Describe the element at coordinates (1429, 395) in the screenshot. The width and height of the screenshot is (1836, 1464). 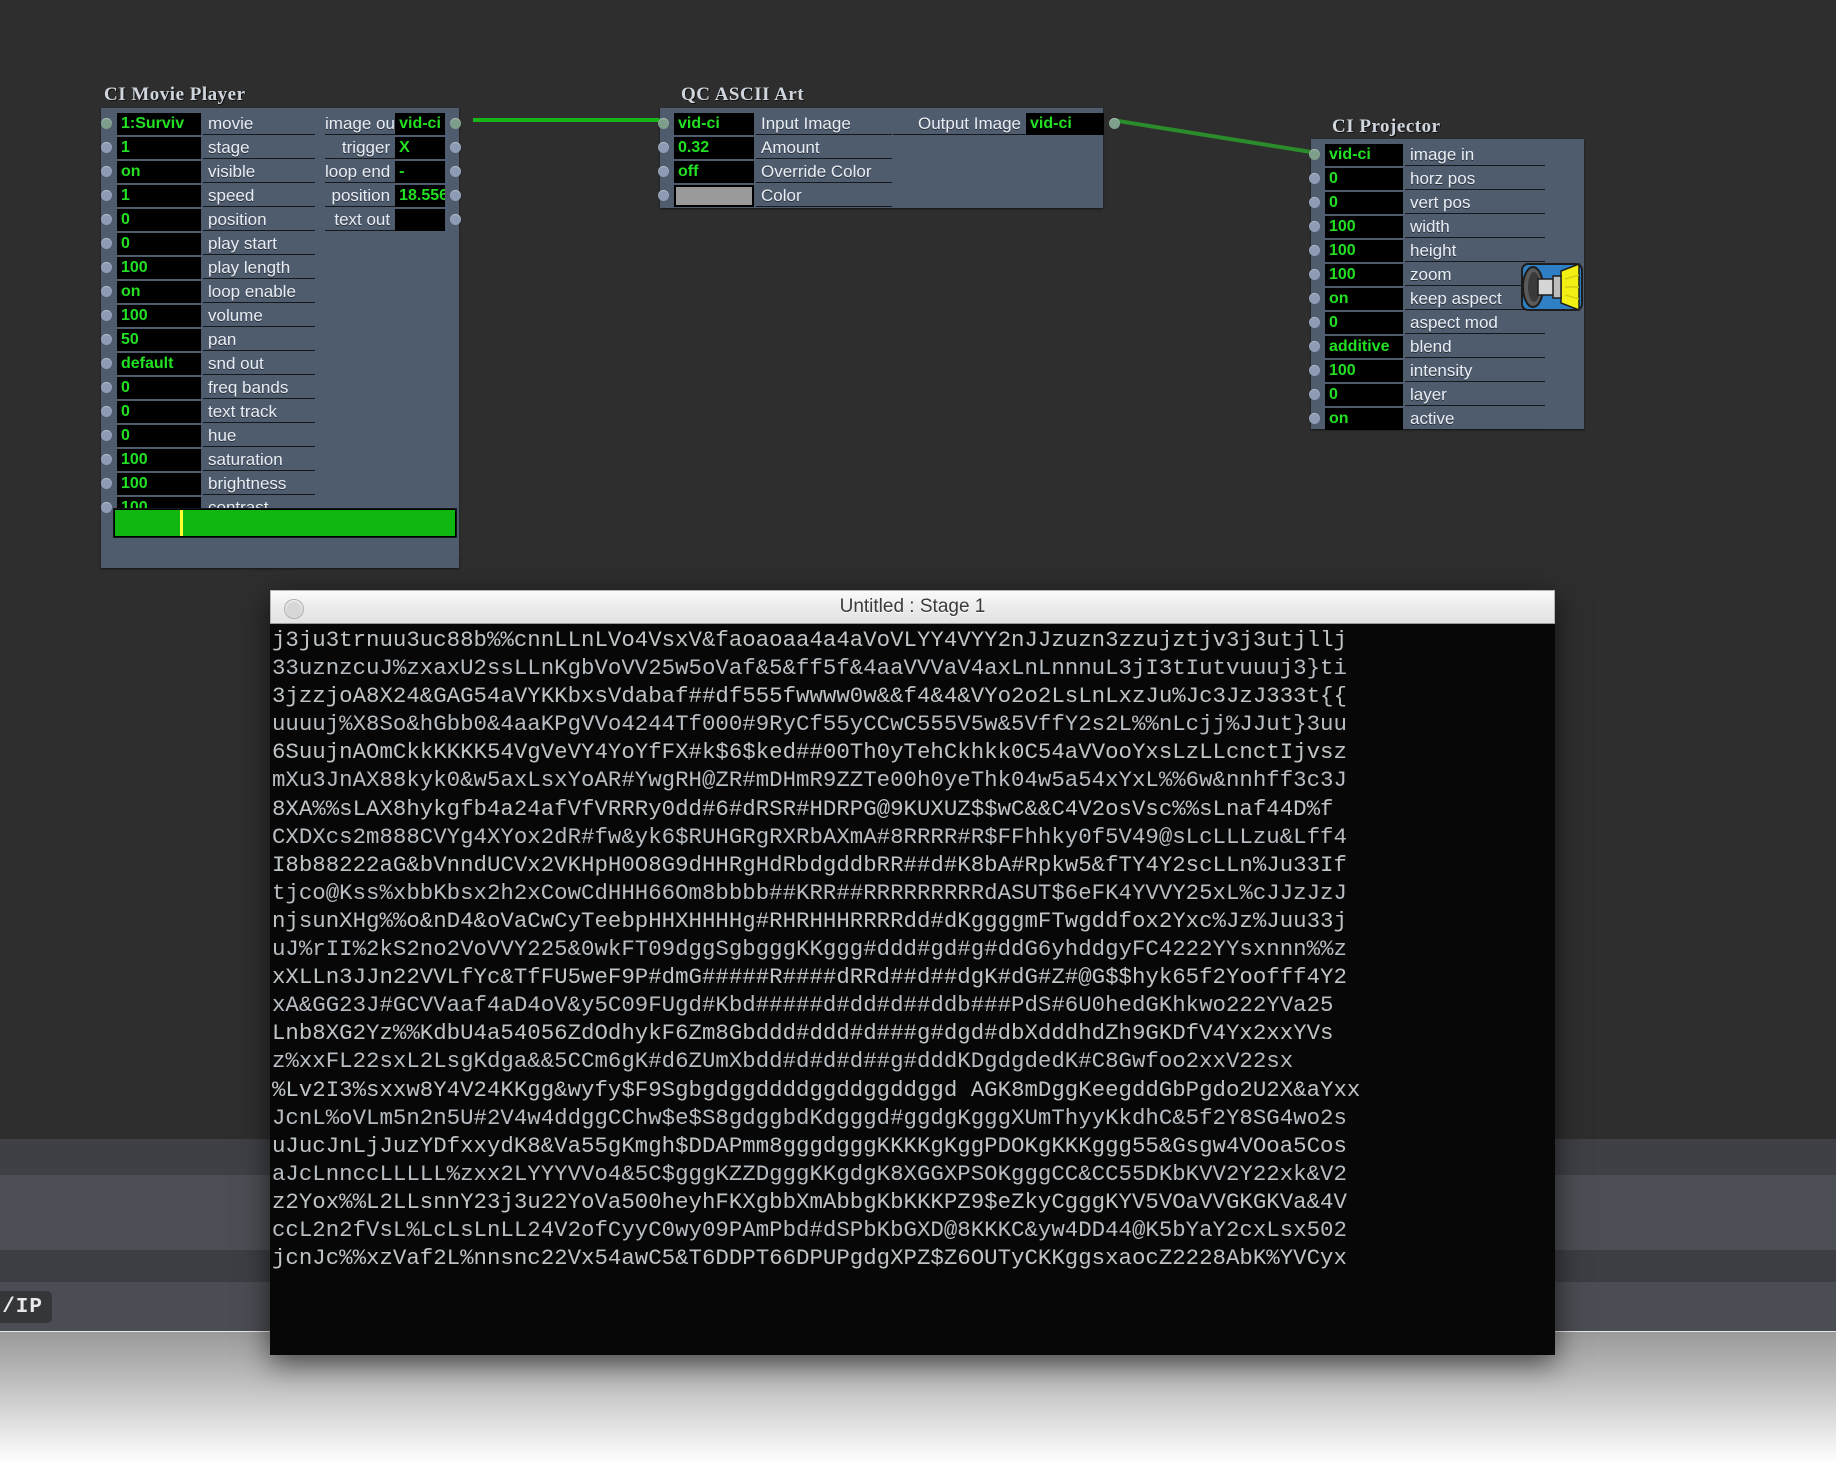
I see `port-row-layer: 0 layer` at that location.